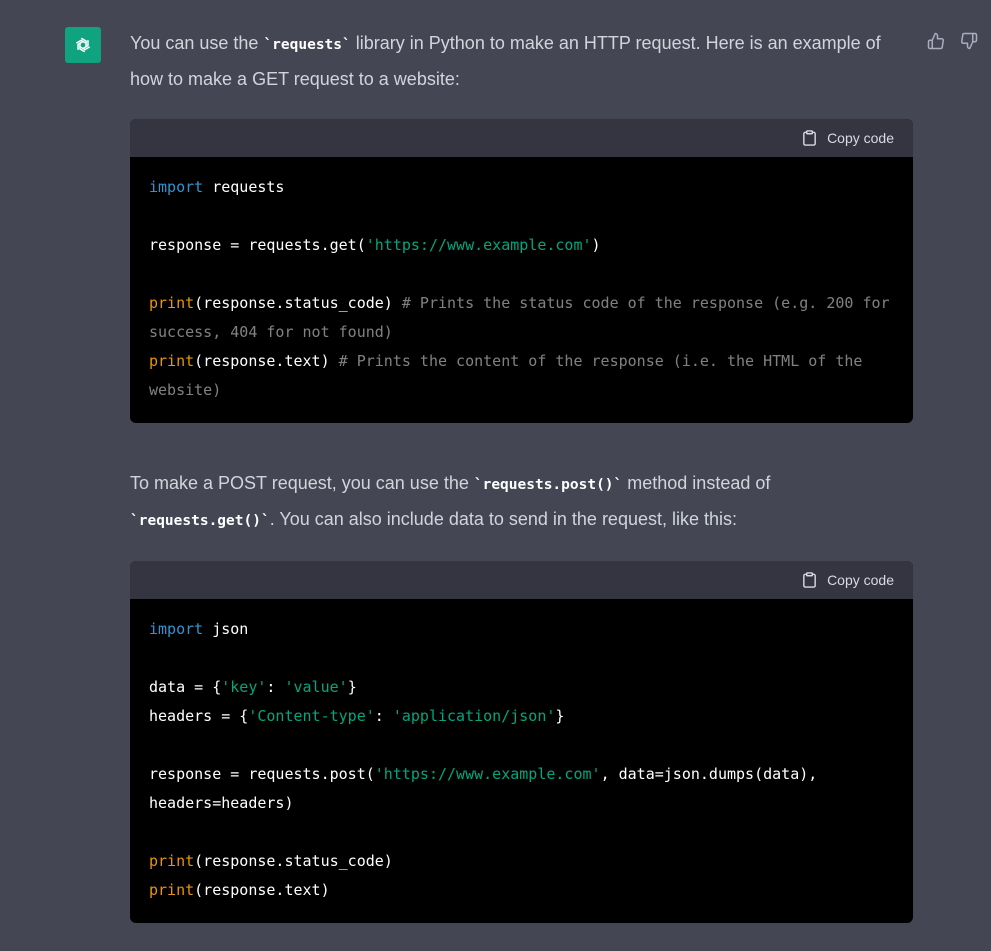 The height and width of the screenshot is (951, 991). What do you see at coordinates (521, 890) in the screenshot?
I see `code-line: print(response.text)` at bounding box center [521, 890].